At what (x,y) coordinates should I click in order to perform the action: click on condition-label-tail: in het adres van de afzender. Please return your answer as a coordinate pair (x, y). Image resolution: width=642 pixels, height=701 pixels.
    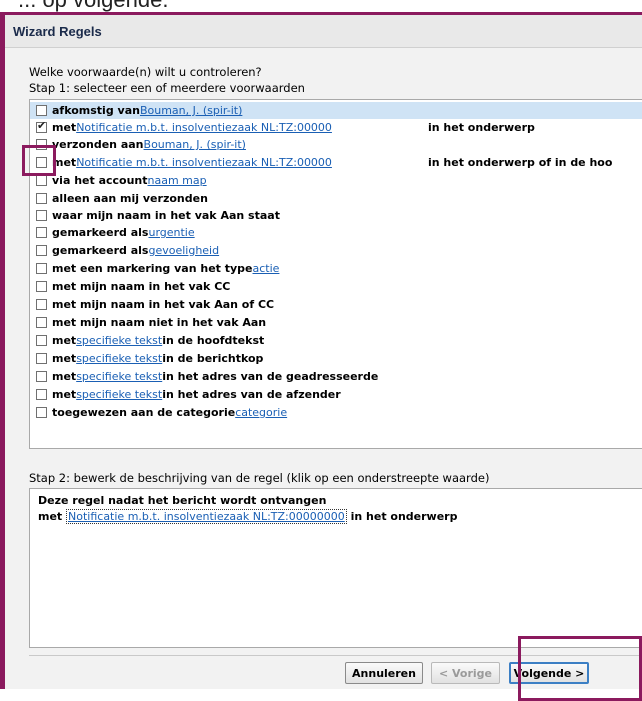
    Looking at the image, I should click on (251, 394).